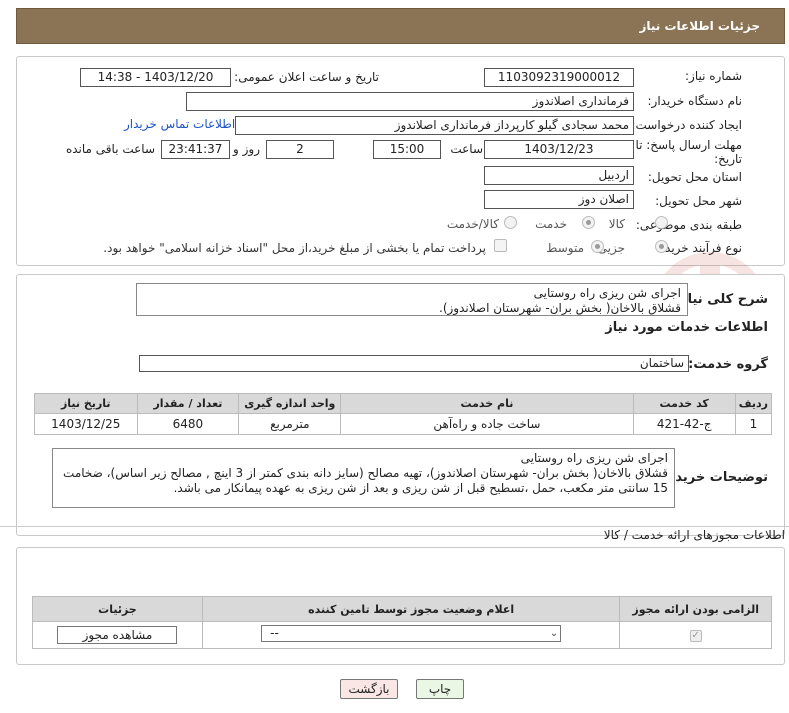  Describe the element at coordinates (86, 424) in the screenshot. I see `cell-date: 1403/12/25` at that location.